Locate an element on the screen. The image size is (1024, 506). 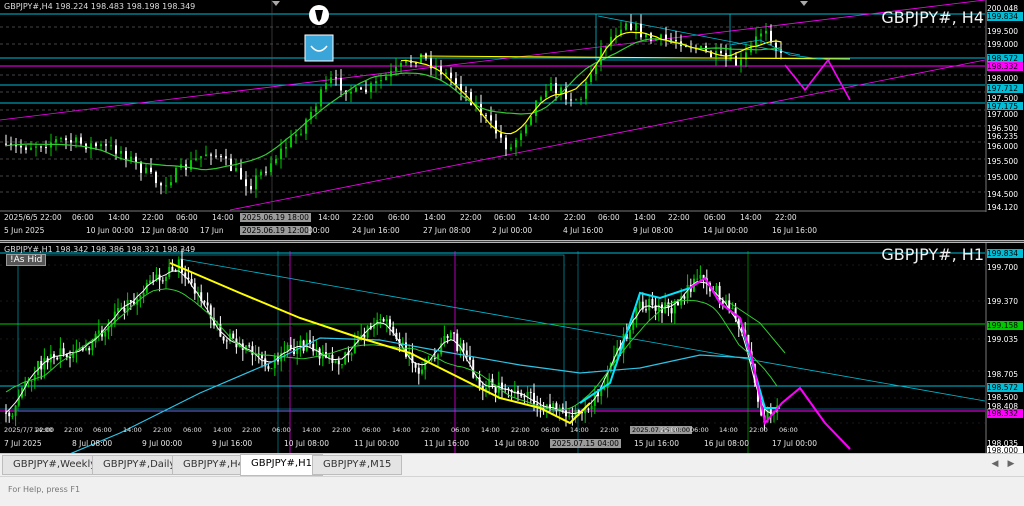
h4-date-axis-label: 24 Jun 16:00 is located at coordinates (376, 230).